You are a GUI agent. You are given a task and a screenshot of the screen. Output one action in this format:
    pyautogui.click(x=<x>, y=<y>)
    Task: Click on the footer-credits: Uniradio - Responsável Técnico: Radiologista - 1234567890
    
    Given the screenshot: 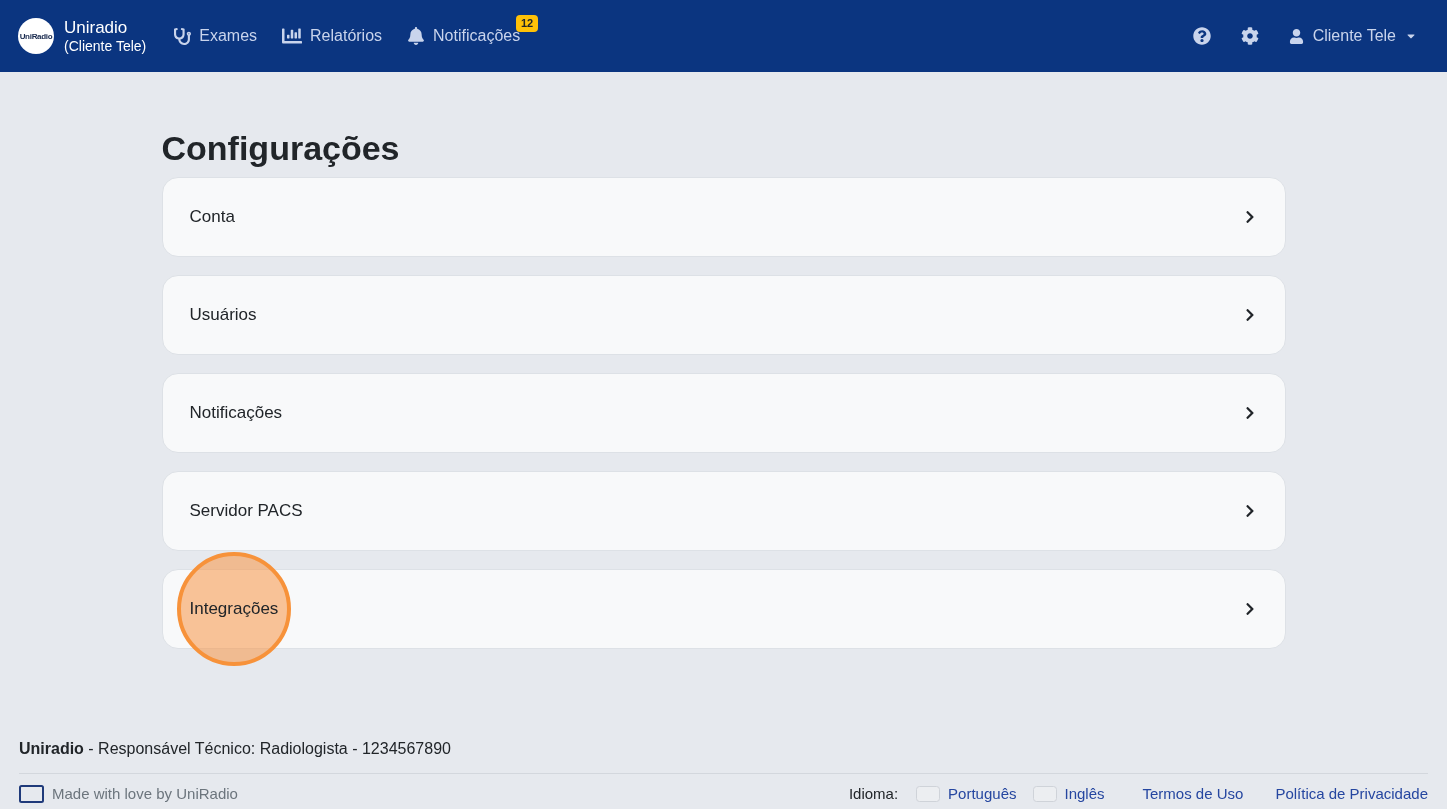 What is the action you would take?
    pyautogui.click(x=235, y=749)
    